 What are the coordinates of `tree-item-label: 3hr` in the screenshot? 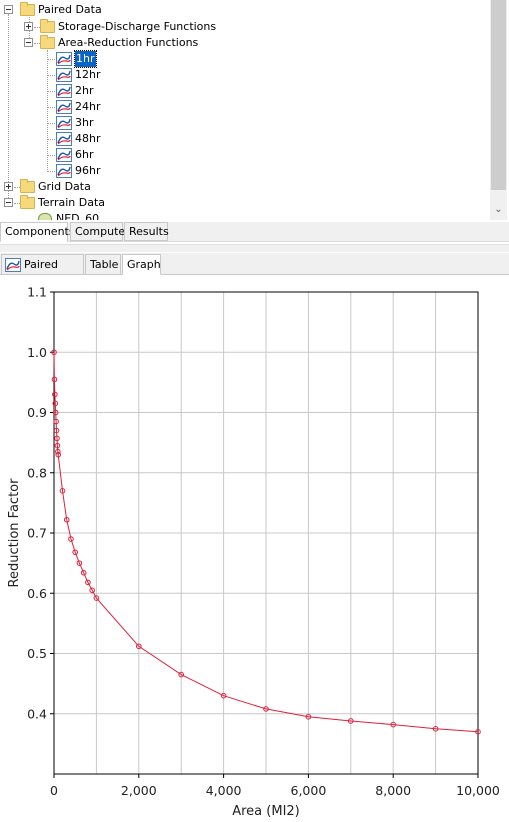 It's located at (84, 122).